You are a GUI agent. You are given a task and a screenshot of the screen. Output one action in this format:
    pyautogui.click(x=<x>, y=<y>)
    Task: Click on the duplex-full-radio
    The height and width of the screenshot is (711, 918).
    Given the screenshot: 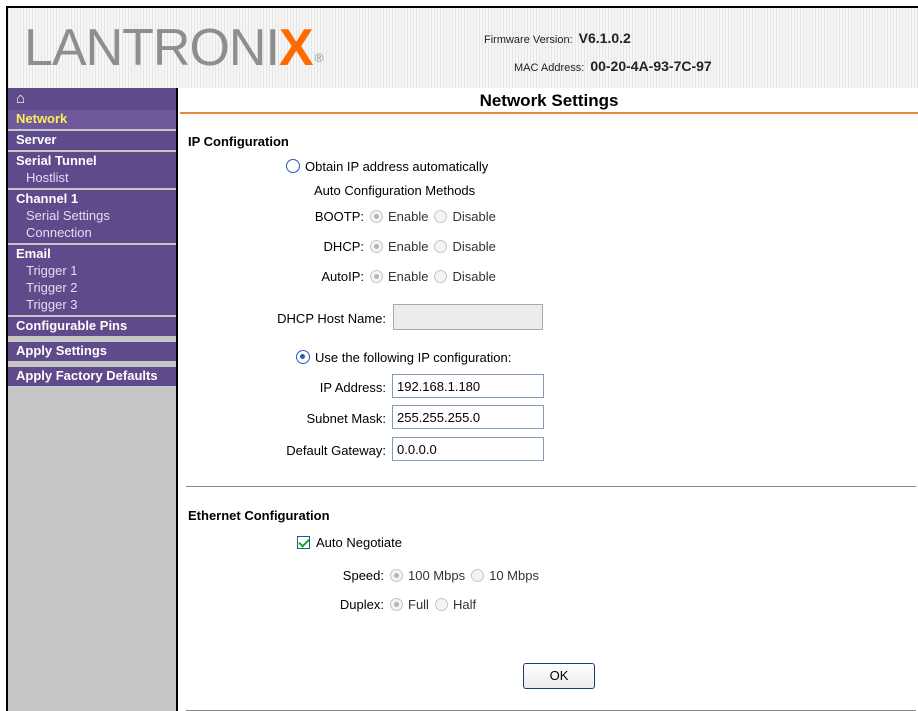 What is the action you would take?
    pyautogui.click(x=396, y=604)
    